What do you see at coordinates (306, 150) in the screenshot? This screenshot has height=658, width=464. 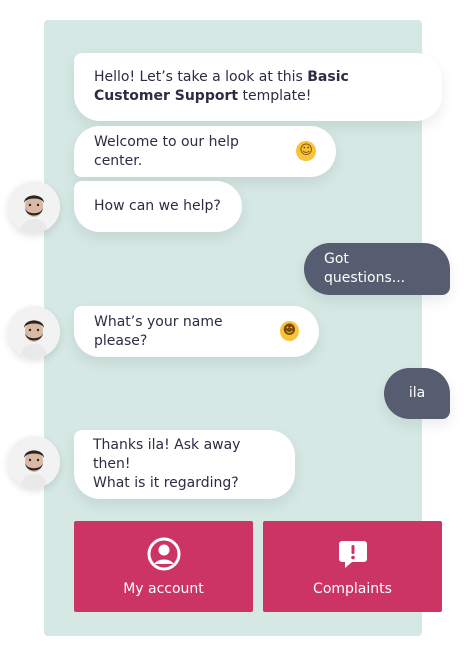 I see `hugging-face-emoji: ☺` at bounding box center [306, 150].